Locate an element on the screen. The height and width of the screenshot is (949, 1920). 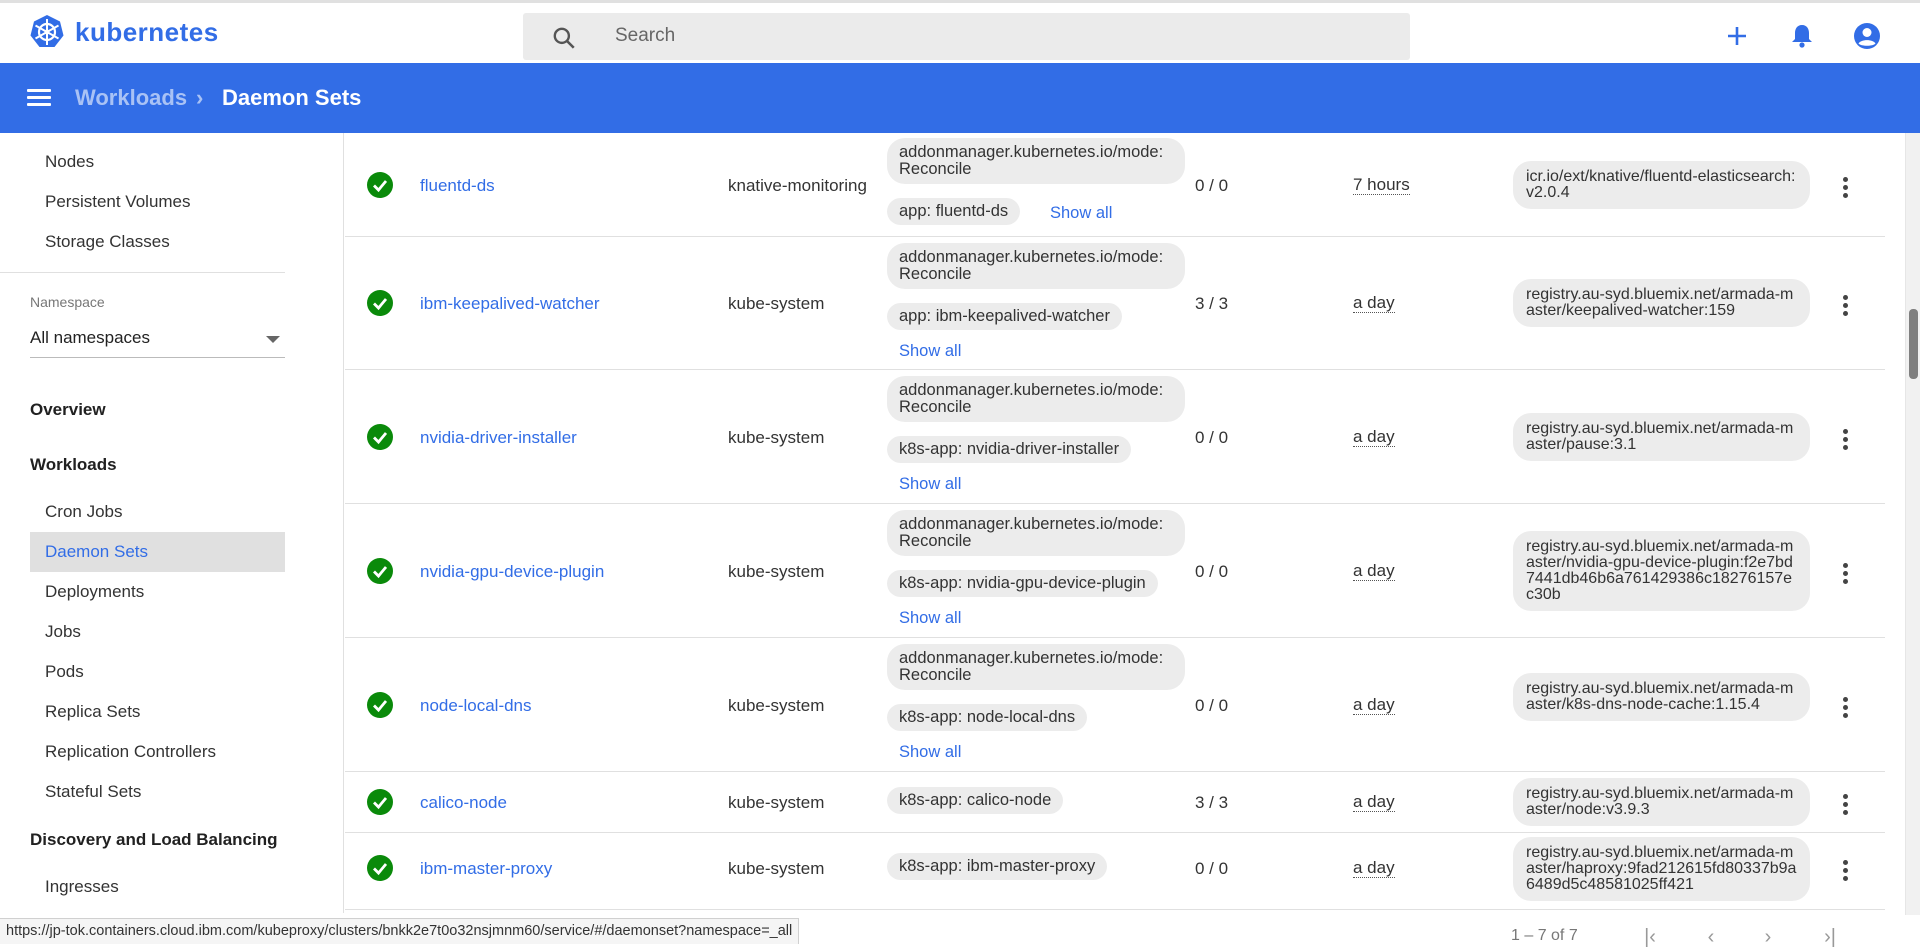
search-input is located at coordinates (965, 36).